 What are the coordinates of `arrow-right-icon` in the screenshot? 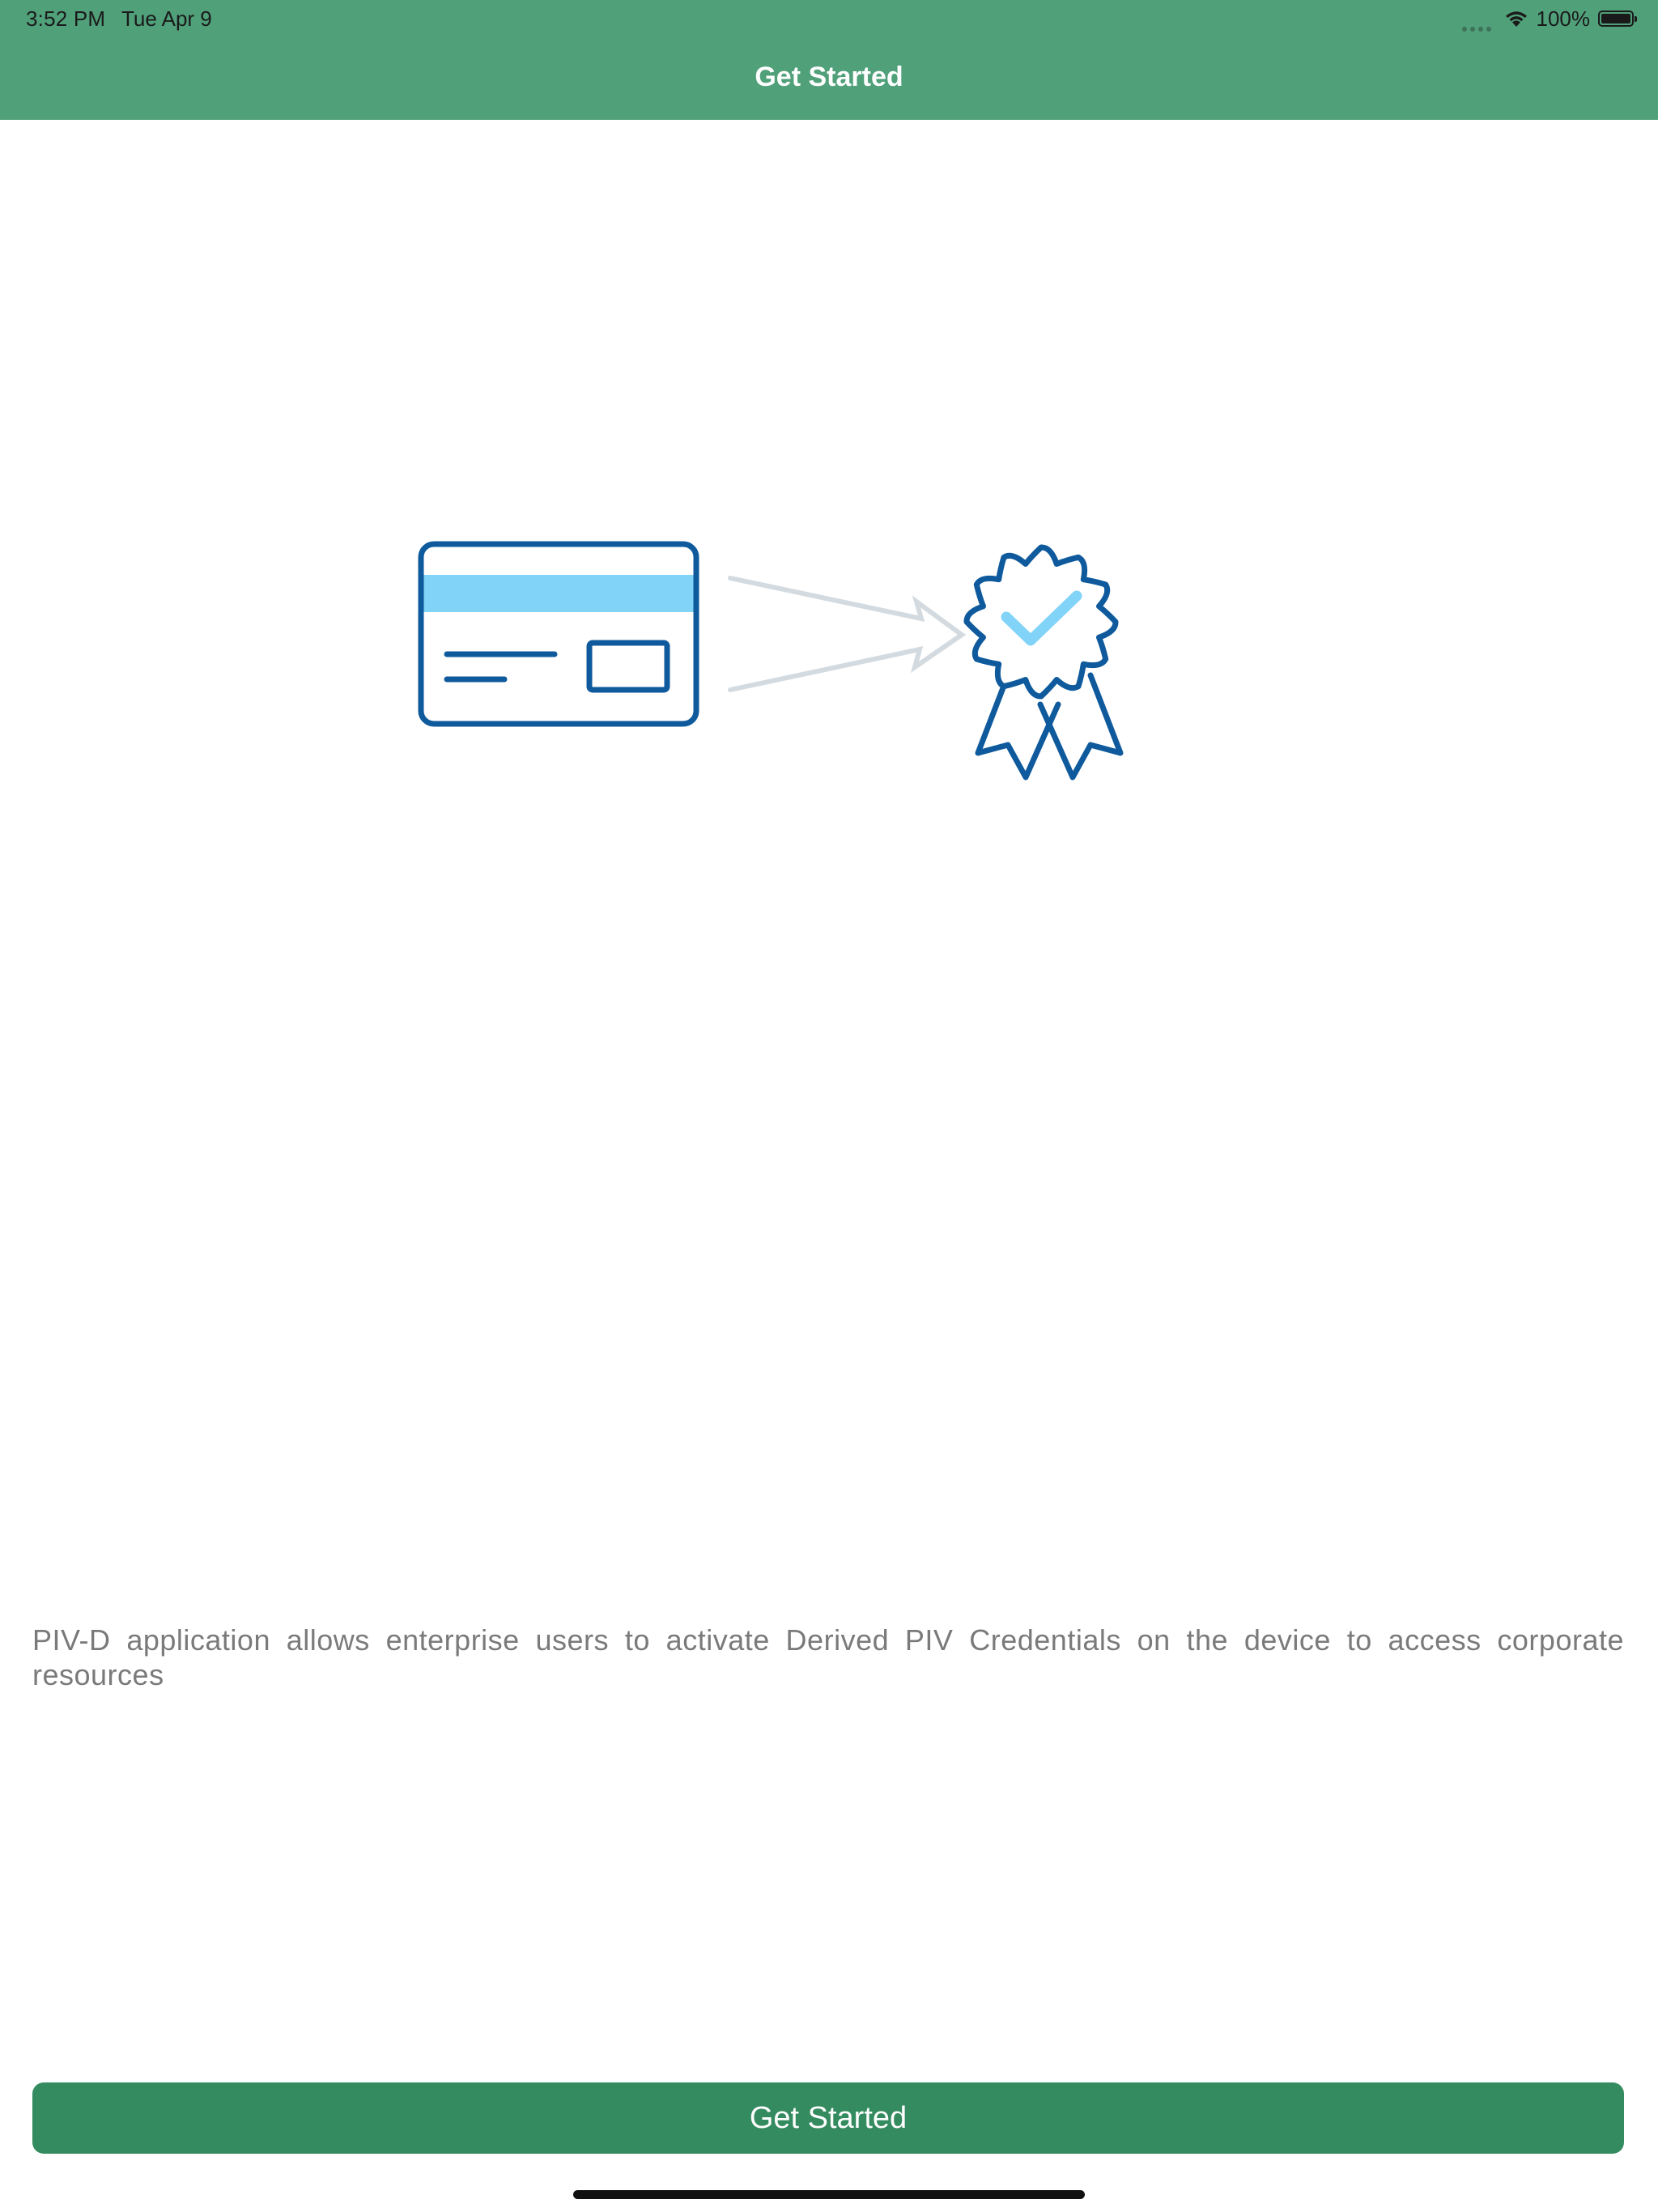 It's located at (847, 634).